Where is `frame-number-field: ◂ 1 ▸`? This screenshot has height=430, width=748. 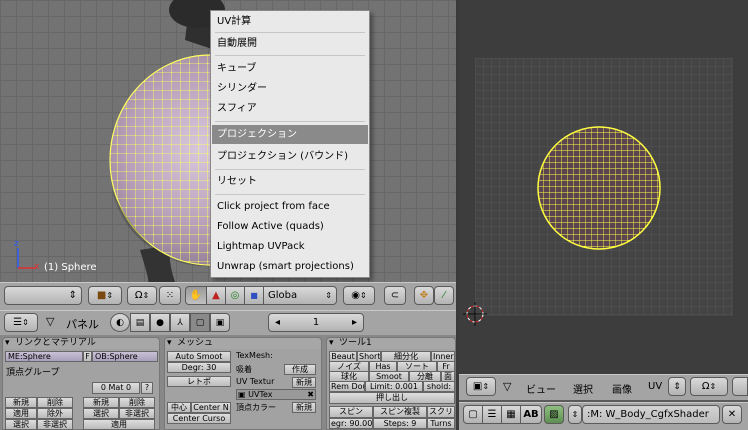 frame-number-field: ◂ 1 ▸ is located at coordinates (316, 322).